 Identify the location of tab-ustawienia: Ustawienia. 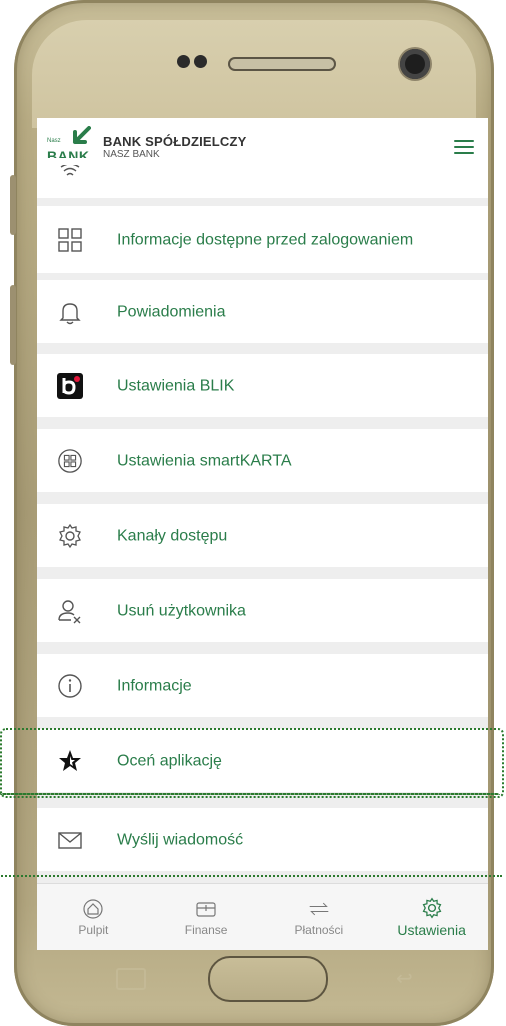
(431, 917).